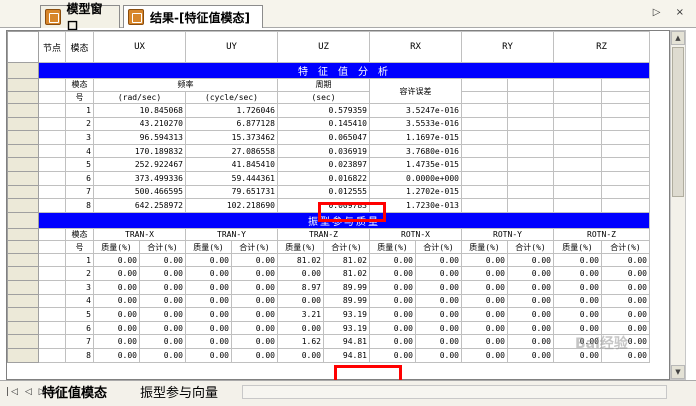  I want to click on col-uz: UZ, so click(323, 47).